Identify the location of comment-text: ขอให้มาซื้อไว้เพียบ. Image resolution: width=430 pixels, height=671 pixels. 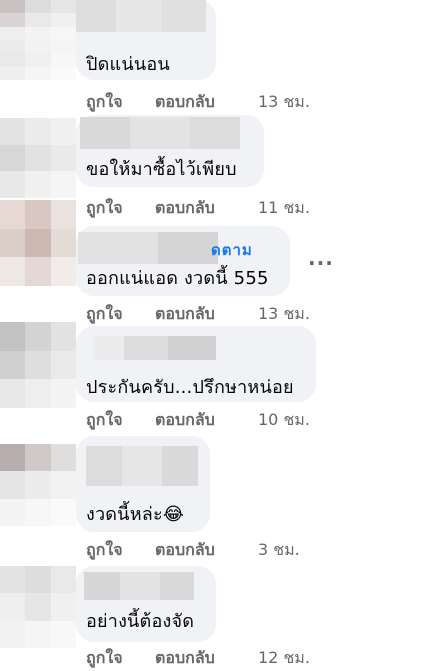
(161, 169).